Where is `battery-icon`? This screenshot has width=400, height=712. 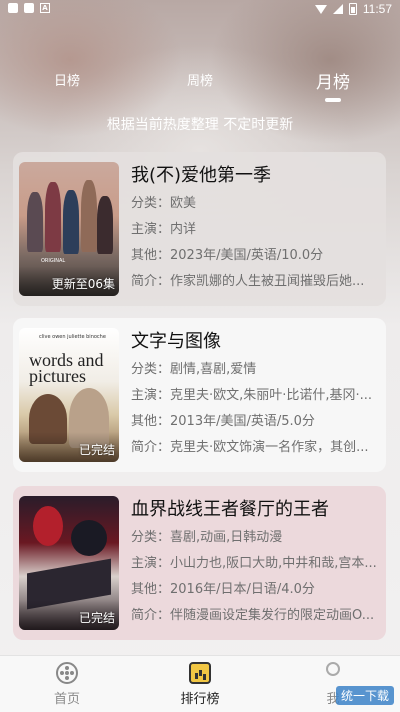
battery-icon is located at coordinates (352, 9).